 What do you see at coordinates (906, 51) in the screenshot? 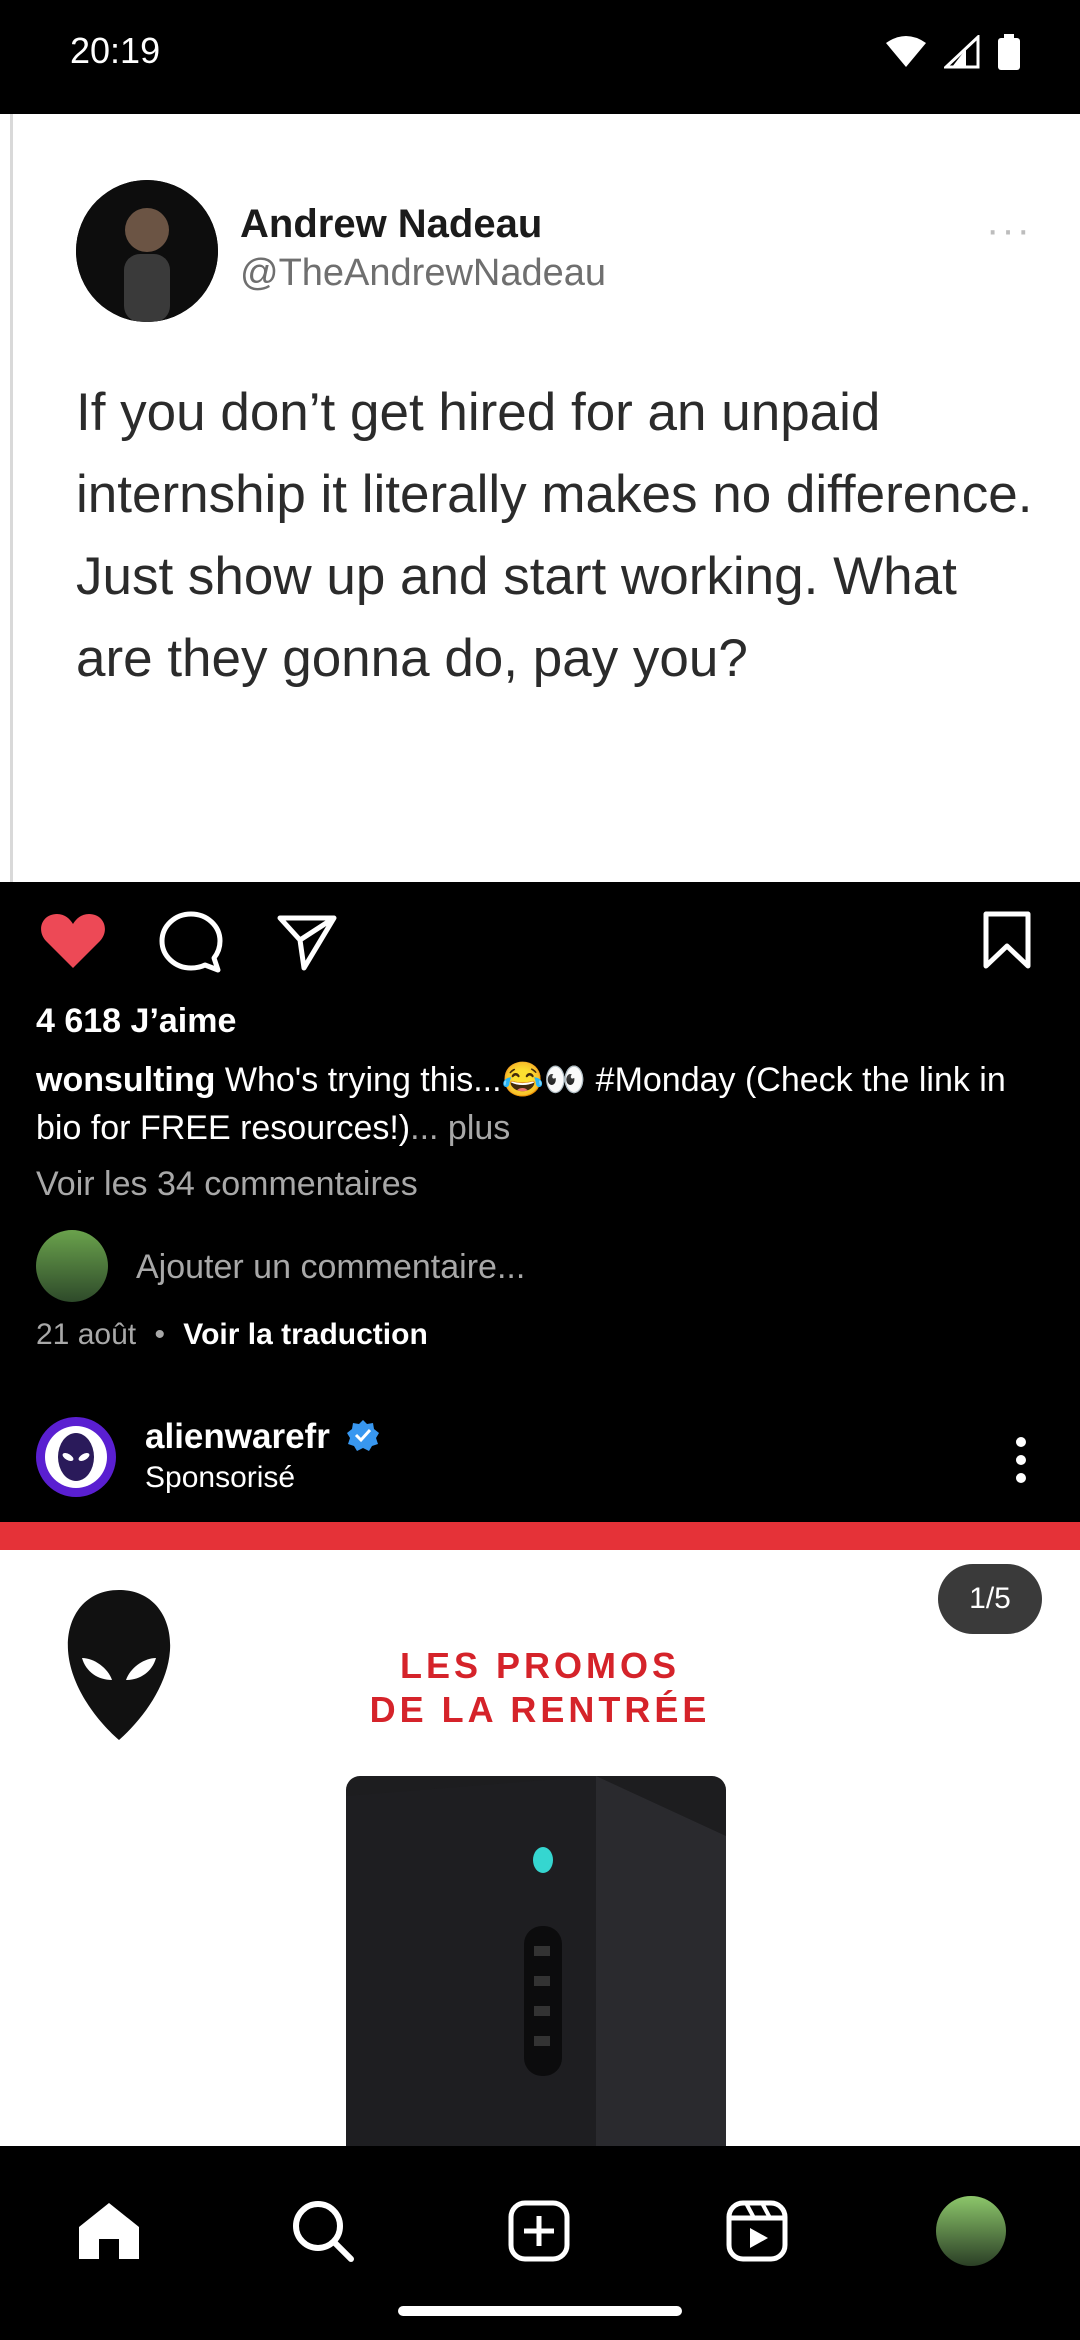
I see `wifi-icon` at bounding box center [906, 51].